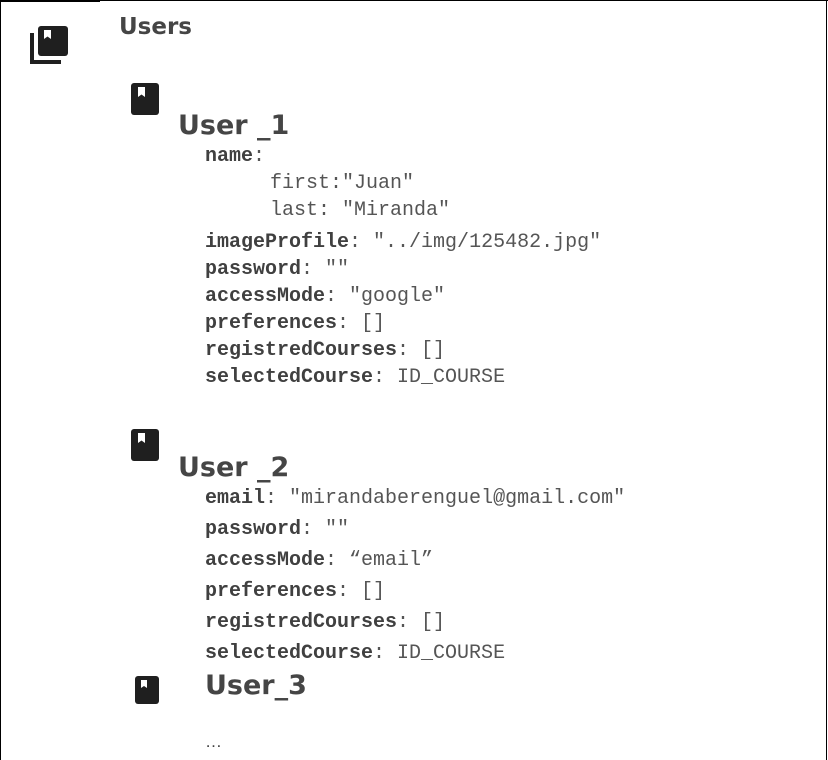 Image resolution: width=828 pixels, height=760 pixels. I want to click on field-value: "mirandaberenguel@gmail.com", so click(457, 498).